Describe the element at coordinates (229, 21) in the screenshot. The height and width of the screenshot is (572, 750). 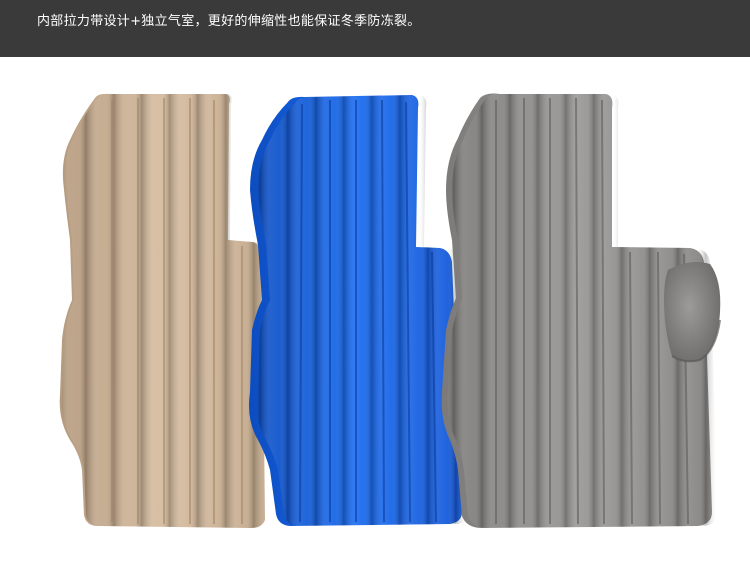
I see `banner-text: 内部拉力带设计+独立气室，更好的伸缩性也能保证冬季防冻裂。` at that location.